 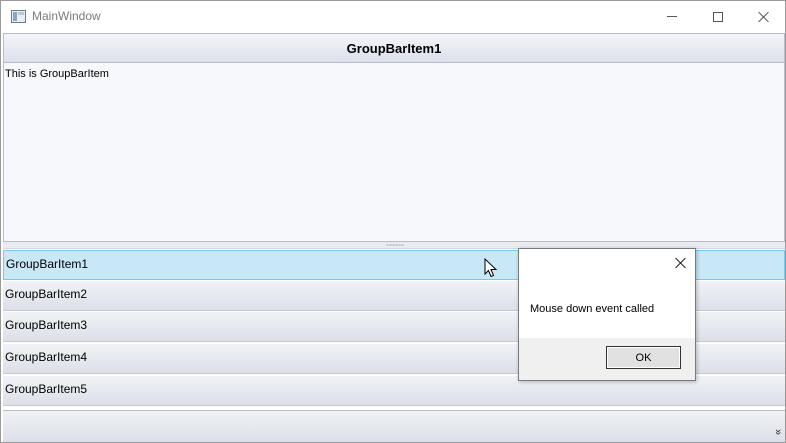 What do you see at coordinates (778, 432) in the screenshot?
I see `chevron-double-down-icon: »` at bounding box center [778, 432].